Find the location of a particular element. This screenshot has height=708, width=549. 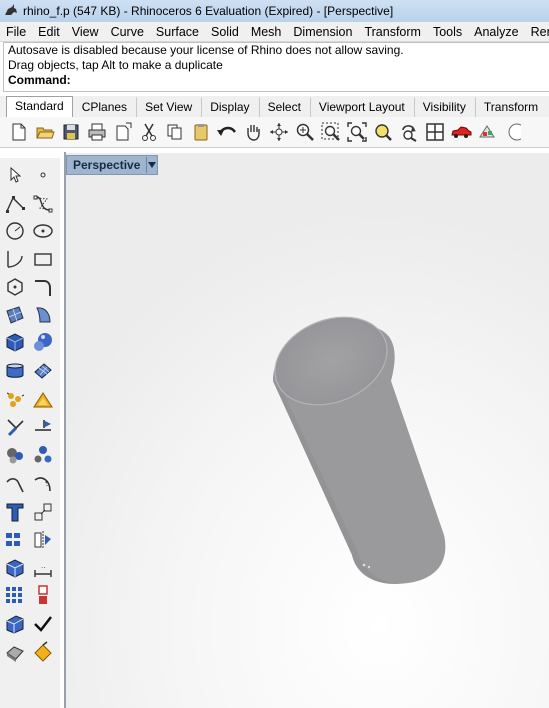

select-arrow-icon is located at coordinates (15, 175).